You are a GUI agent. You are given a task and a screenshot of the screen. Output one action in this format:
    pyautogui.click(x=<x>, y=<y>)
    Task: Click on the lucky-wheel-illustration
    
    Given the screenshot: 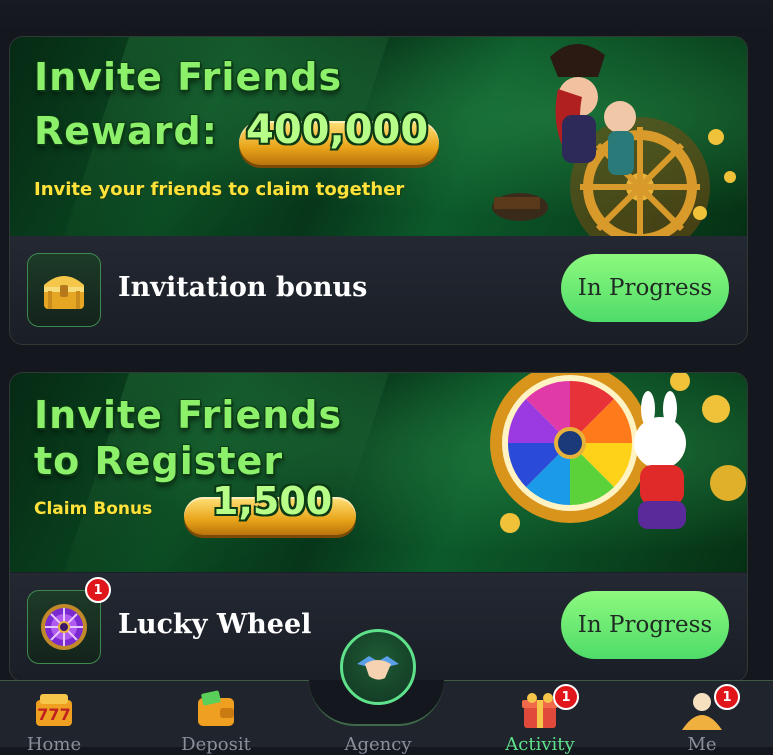 What is the action you would take?
    pyautogui.click(x=618, y=453)
    